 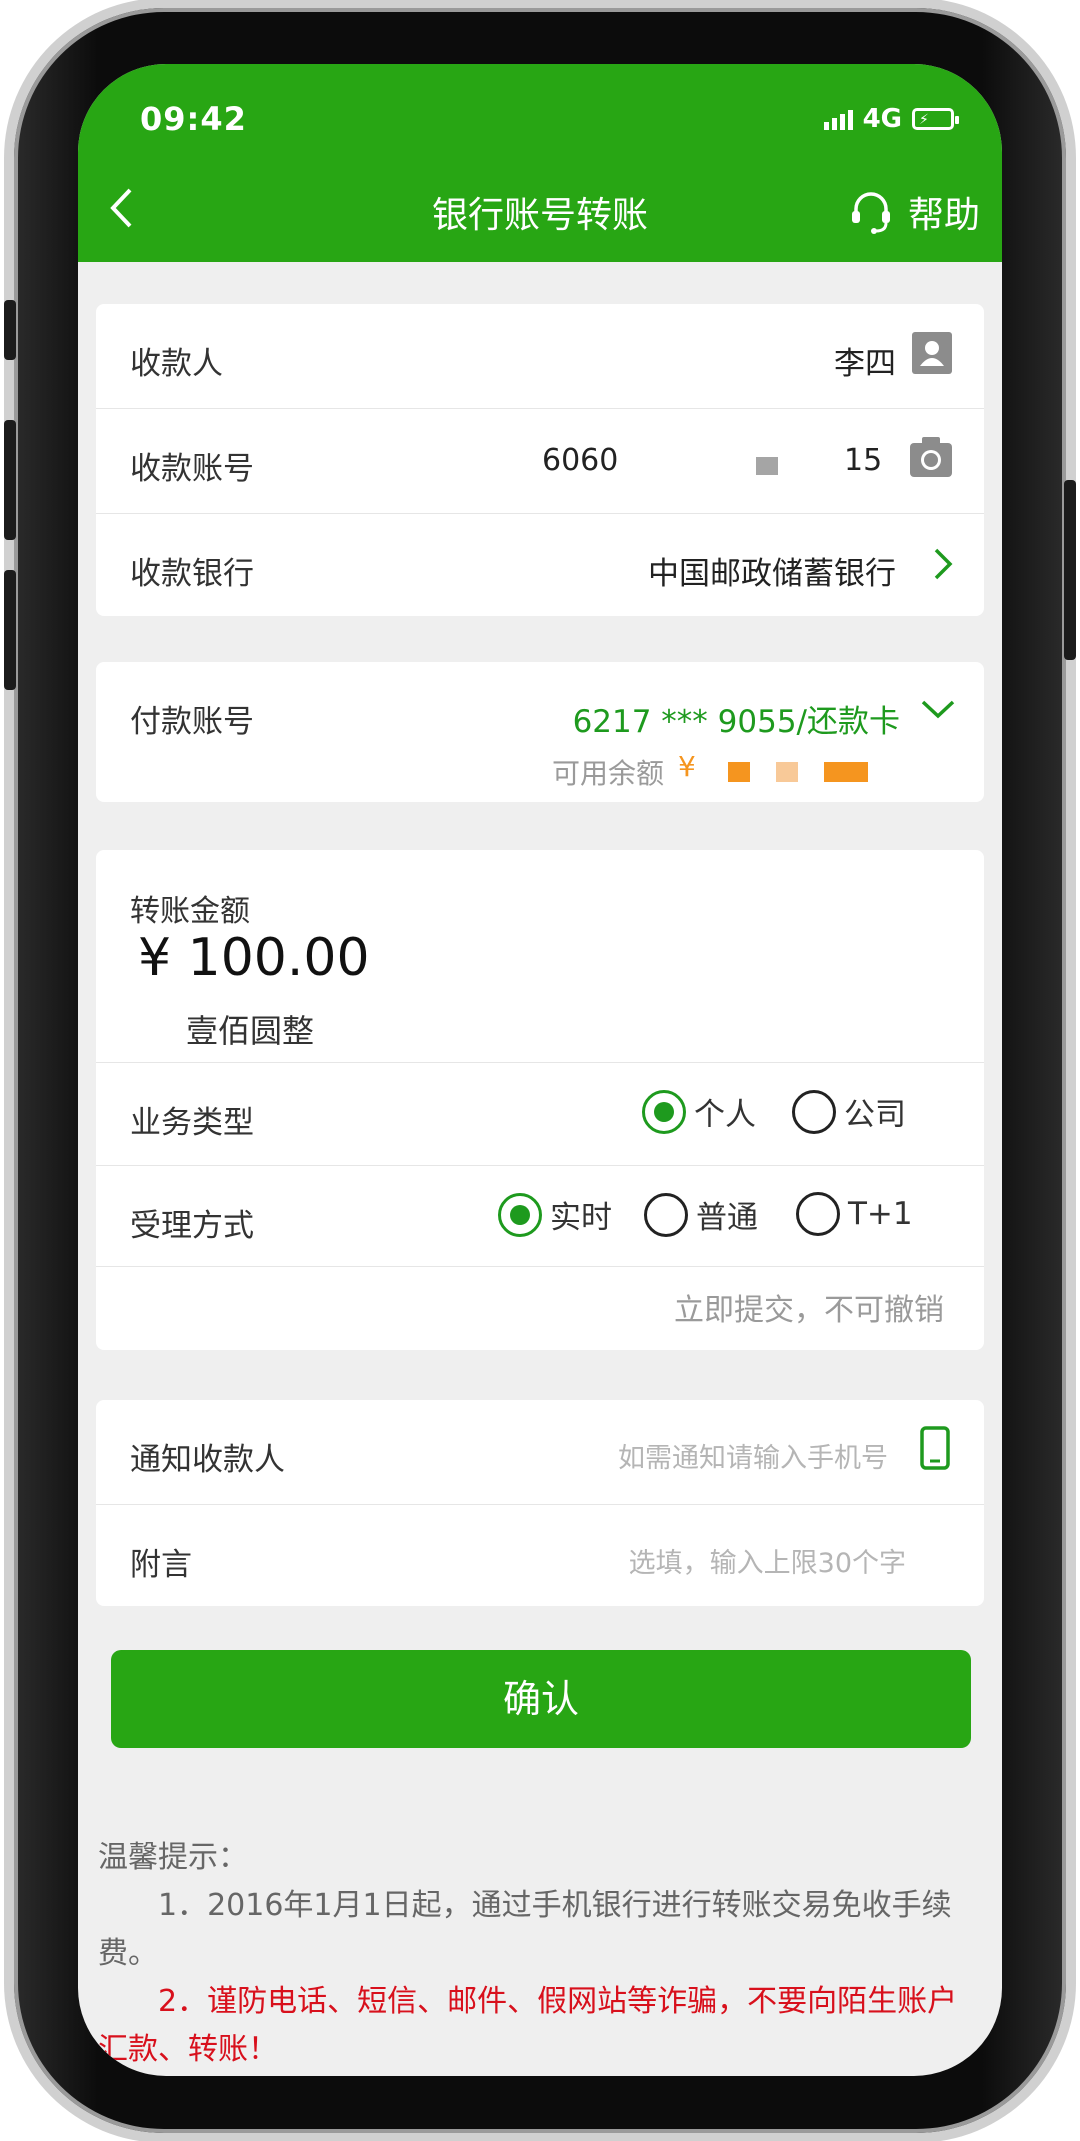 What do you see at coordinates (192, 1123) in the screenshot?
I see `business-type-label: 业务类型` at bounding box center [192, 1123].